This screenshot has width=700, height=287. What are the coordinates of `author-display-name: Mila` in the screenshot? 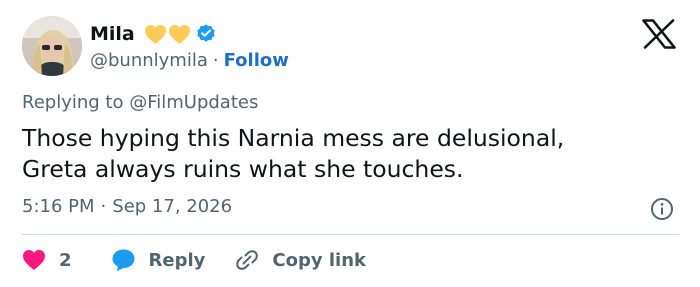 It's located at (112, 34).